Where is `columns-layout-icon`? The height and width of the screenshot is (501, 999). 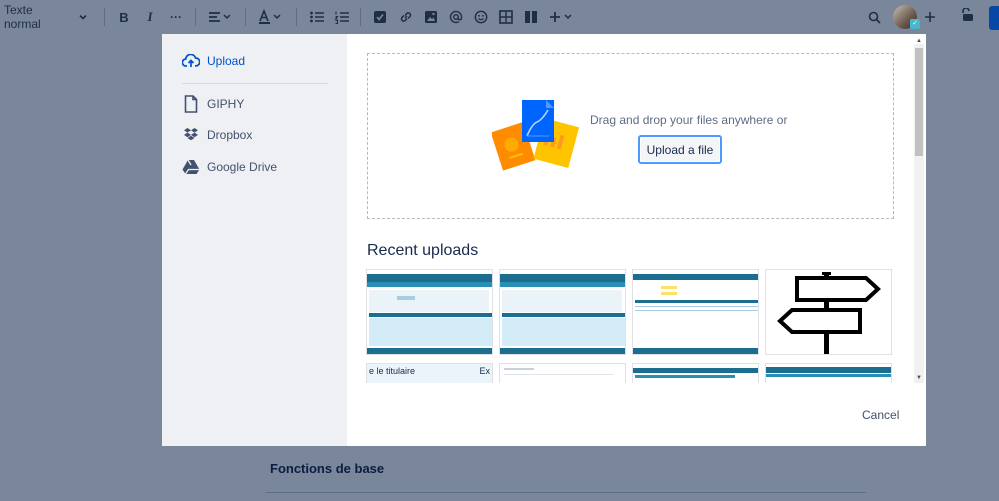
columns-layout-icon is located at coordinates (531, 17).